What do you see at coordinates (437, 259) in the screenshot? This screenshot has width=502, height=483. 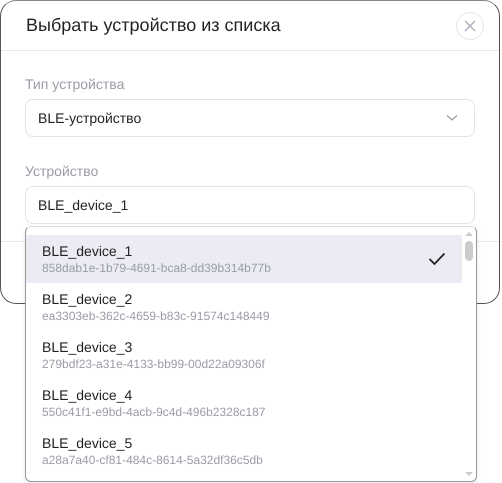 I see `checkmark-icon` at bounding box center [437, 259].